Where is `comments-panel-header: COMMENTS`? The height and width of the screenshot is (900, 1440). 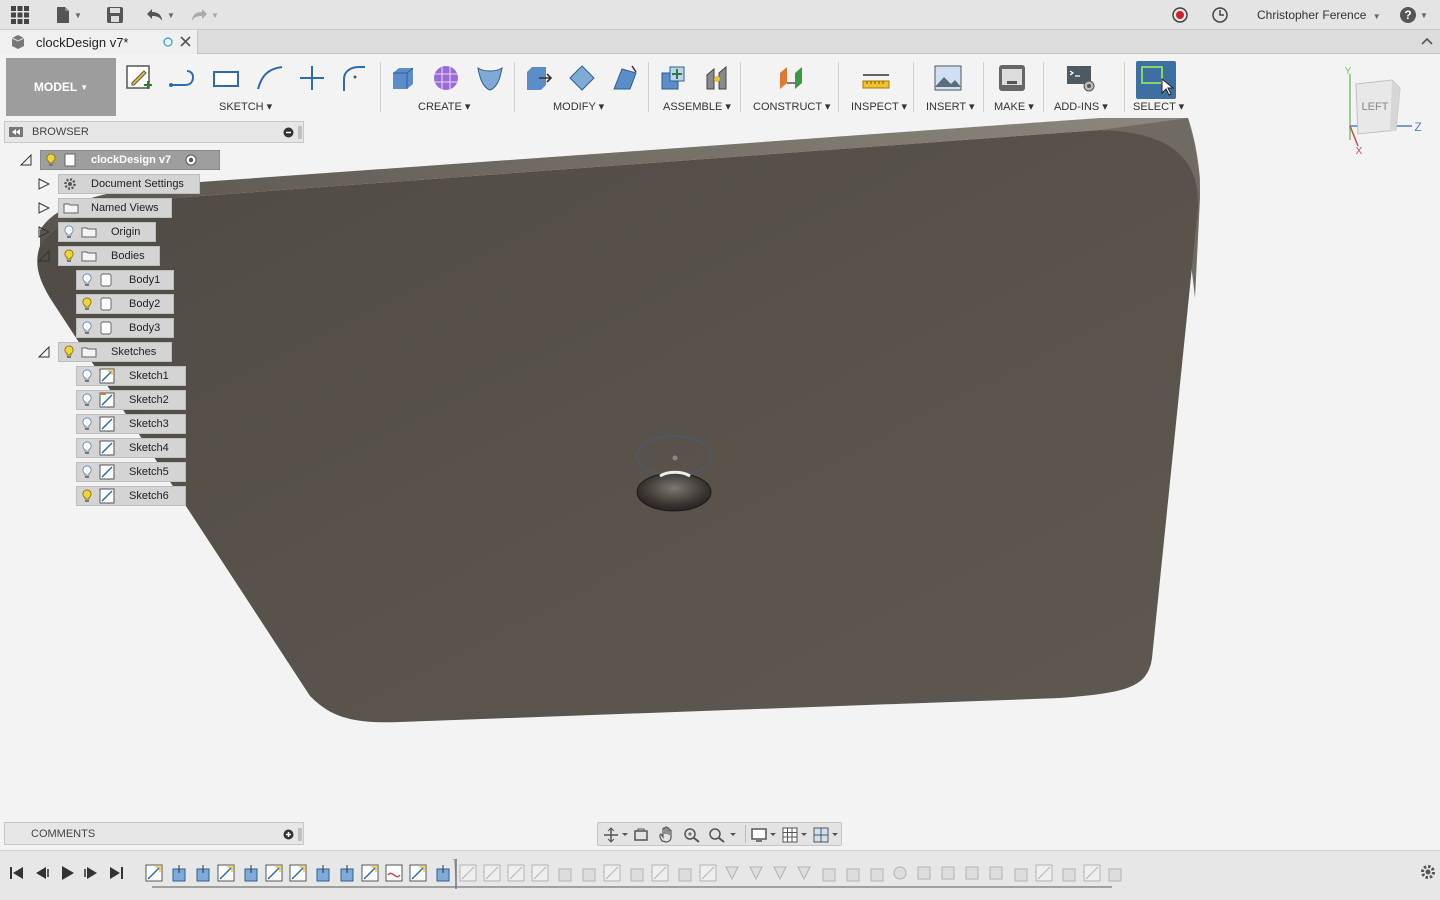 comments-panel-header: COMMENTS is located at coordinates (154, 833).